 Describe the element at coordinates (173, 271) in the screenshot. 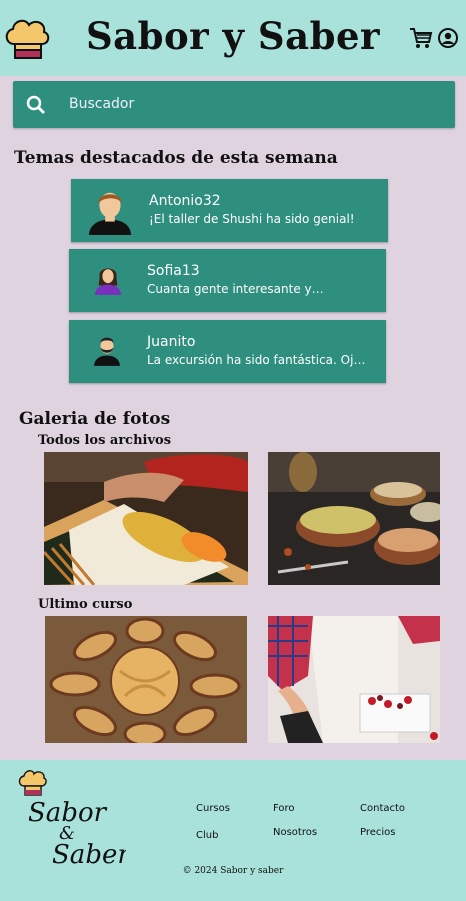

I see `topic-user: Sofia13` at that location.